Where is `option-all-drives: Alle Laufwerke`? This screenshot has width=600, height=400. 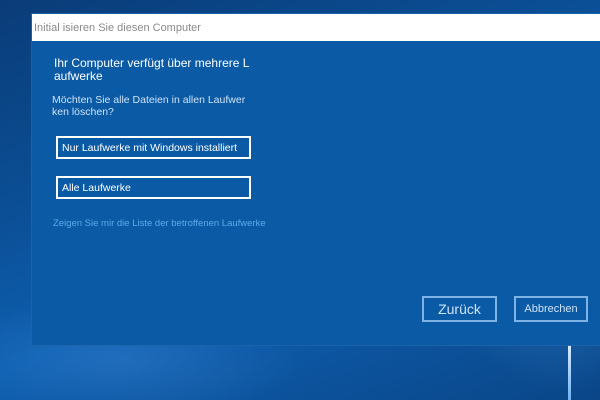 option-all-drives: Alle Laufwerke is located at coordinates (153, 187).